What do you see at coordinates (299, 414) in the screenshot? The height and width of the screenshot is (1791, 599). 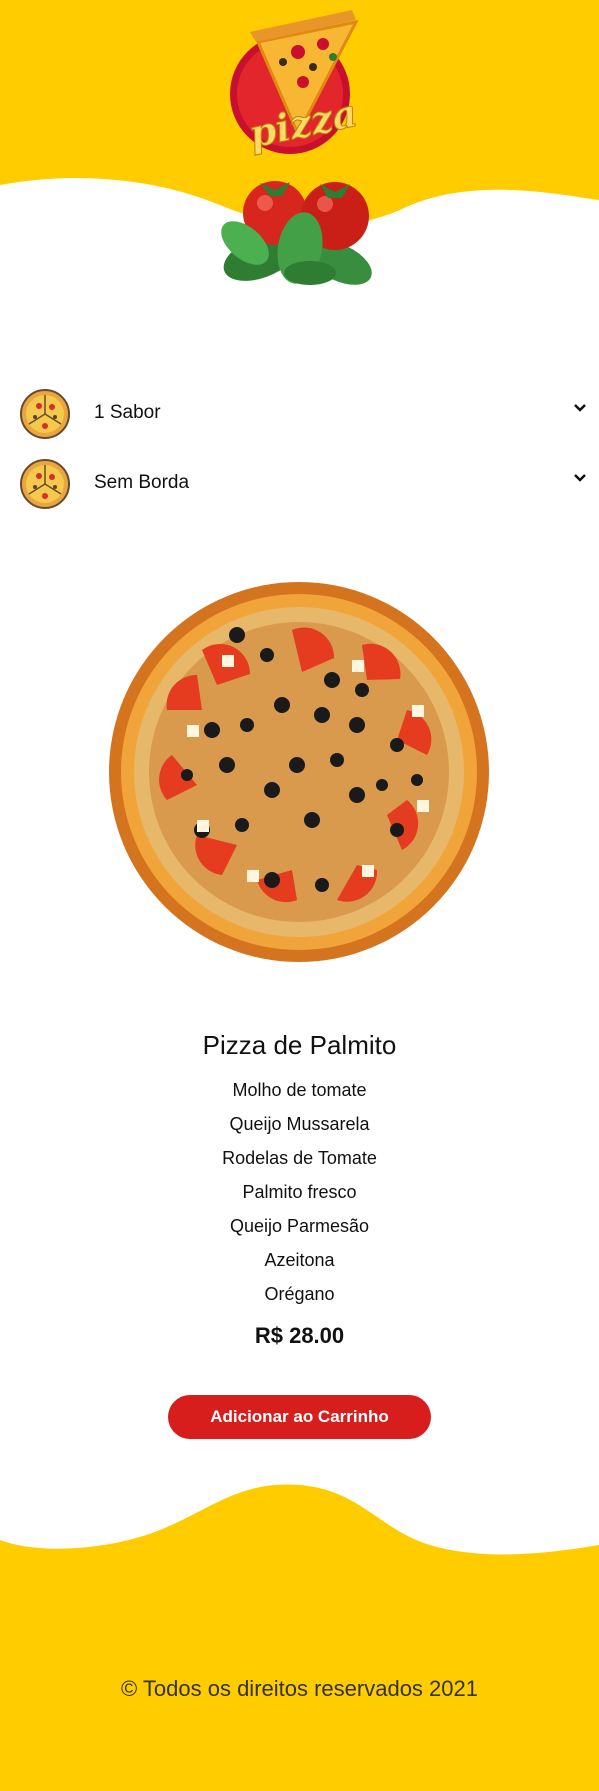 I see `flavor-select: 1 Sabor` at bounding box center [299, 414].